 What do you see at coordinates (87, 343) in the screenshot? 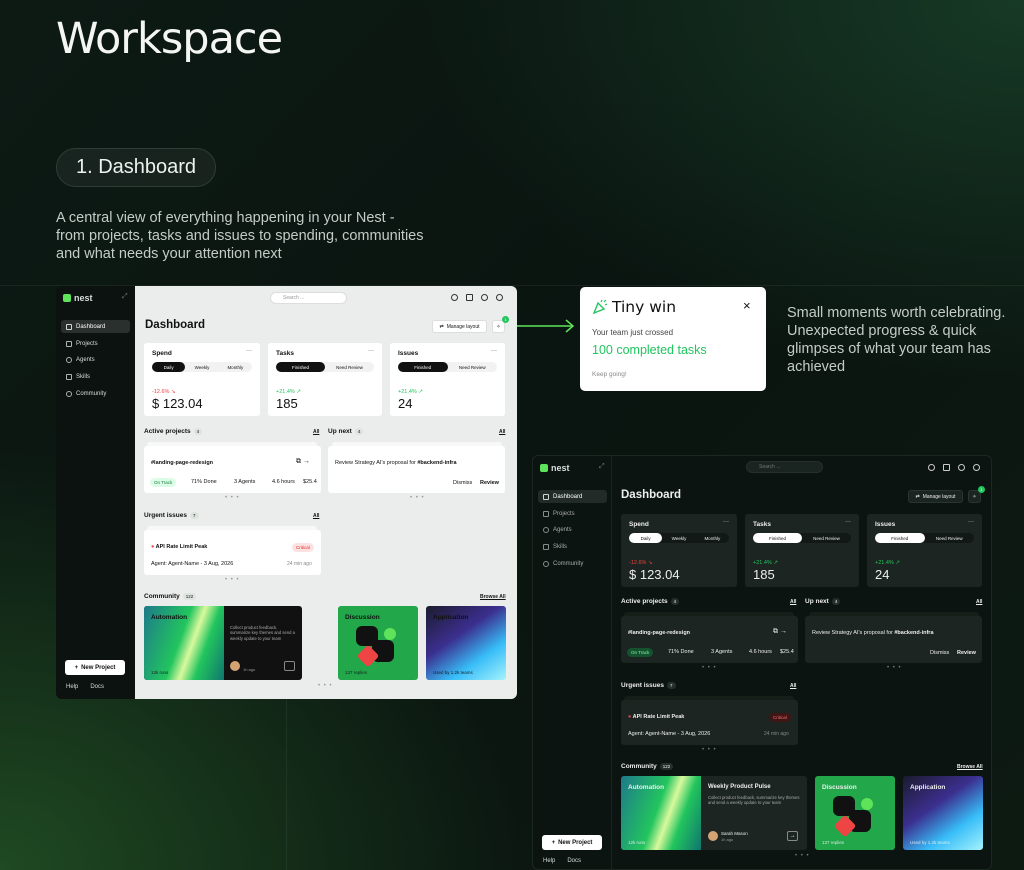
I see `sidebar-item-label: Projects` at bounding box center [87, 343].